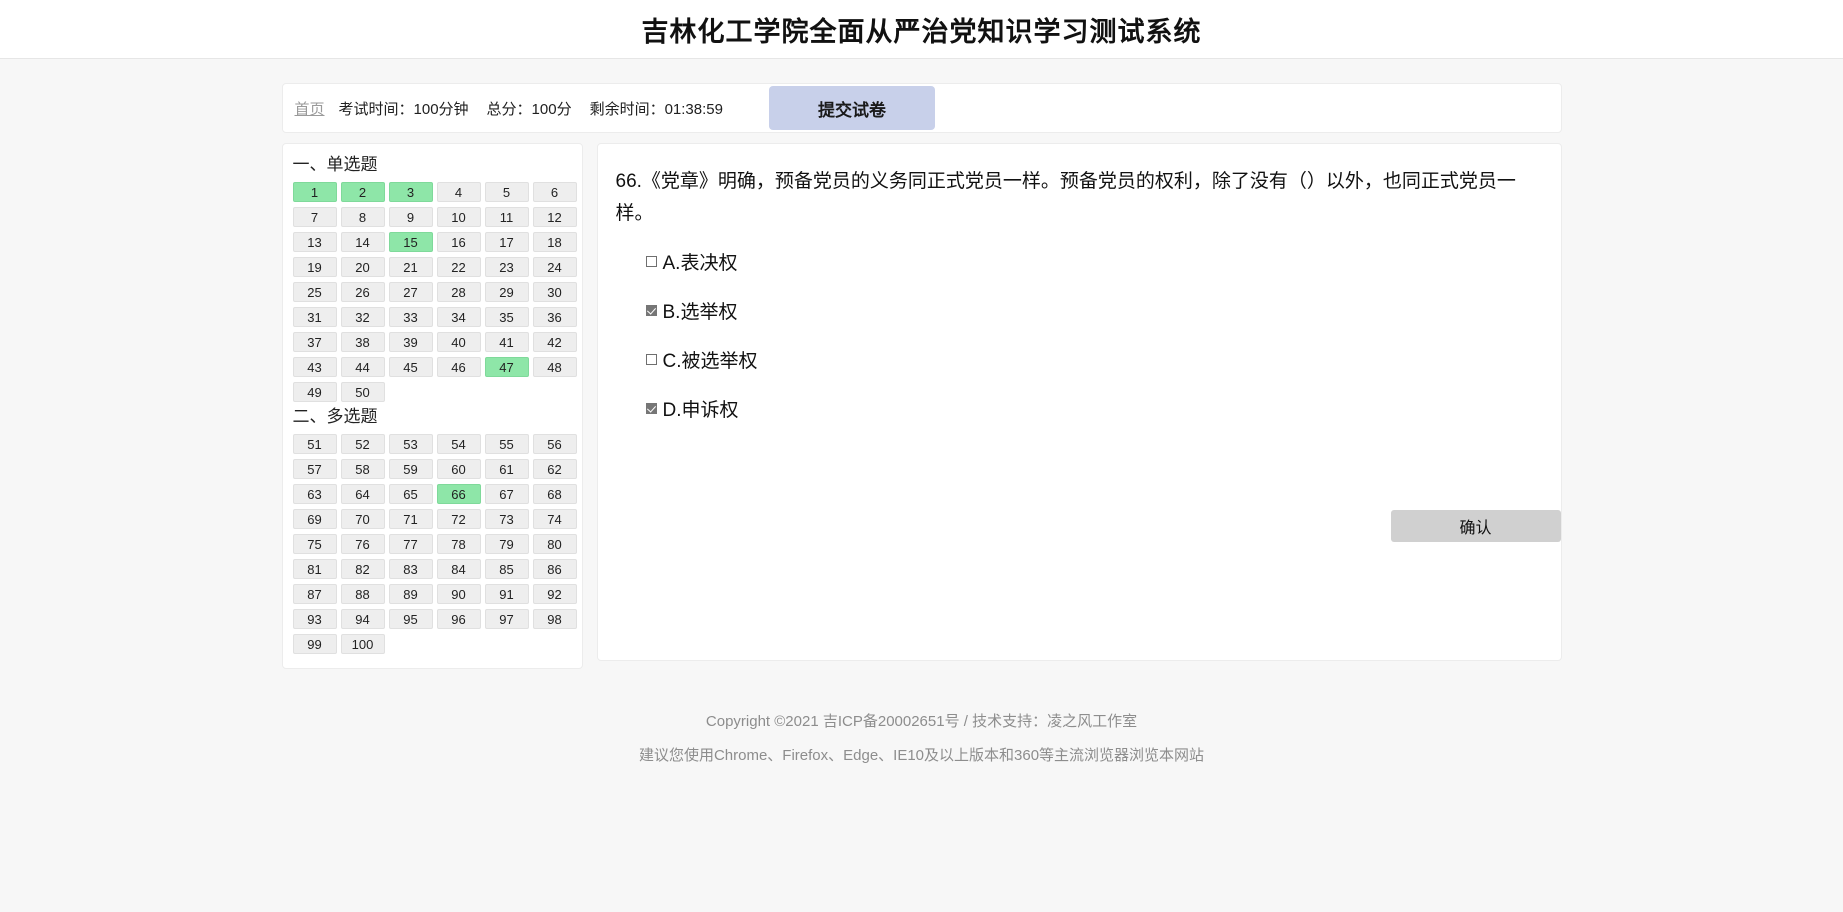 Image resolution: width=1843 pixels, height=912 pixels. Describe the element at coordinates (554, 594) in the screenshot. I see `question-number-button: 92` at that location.